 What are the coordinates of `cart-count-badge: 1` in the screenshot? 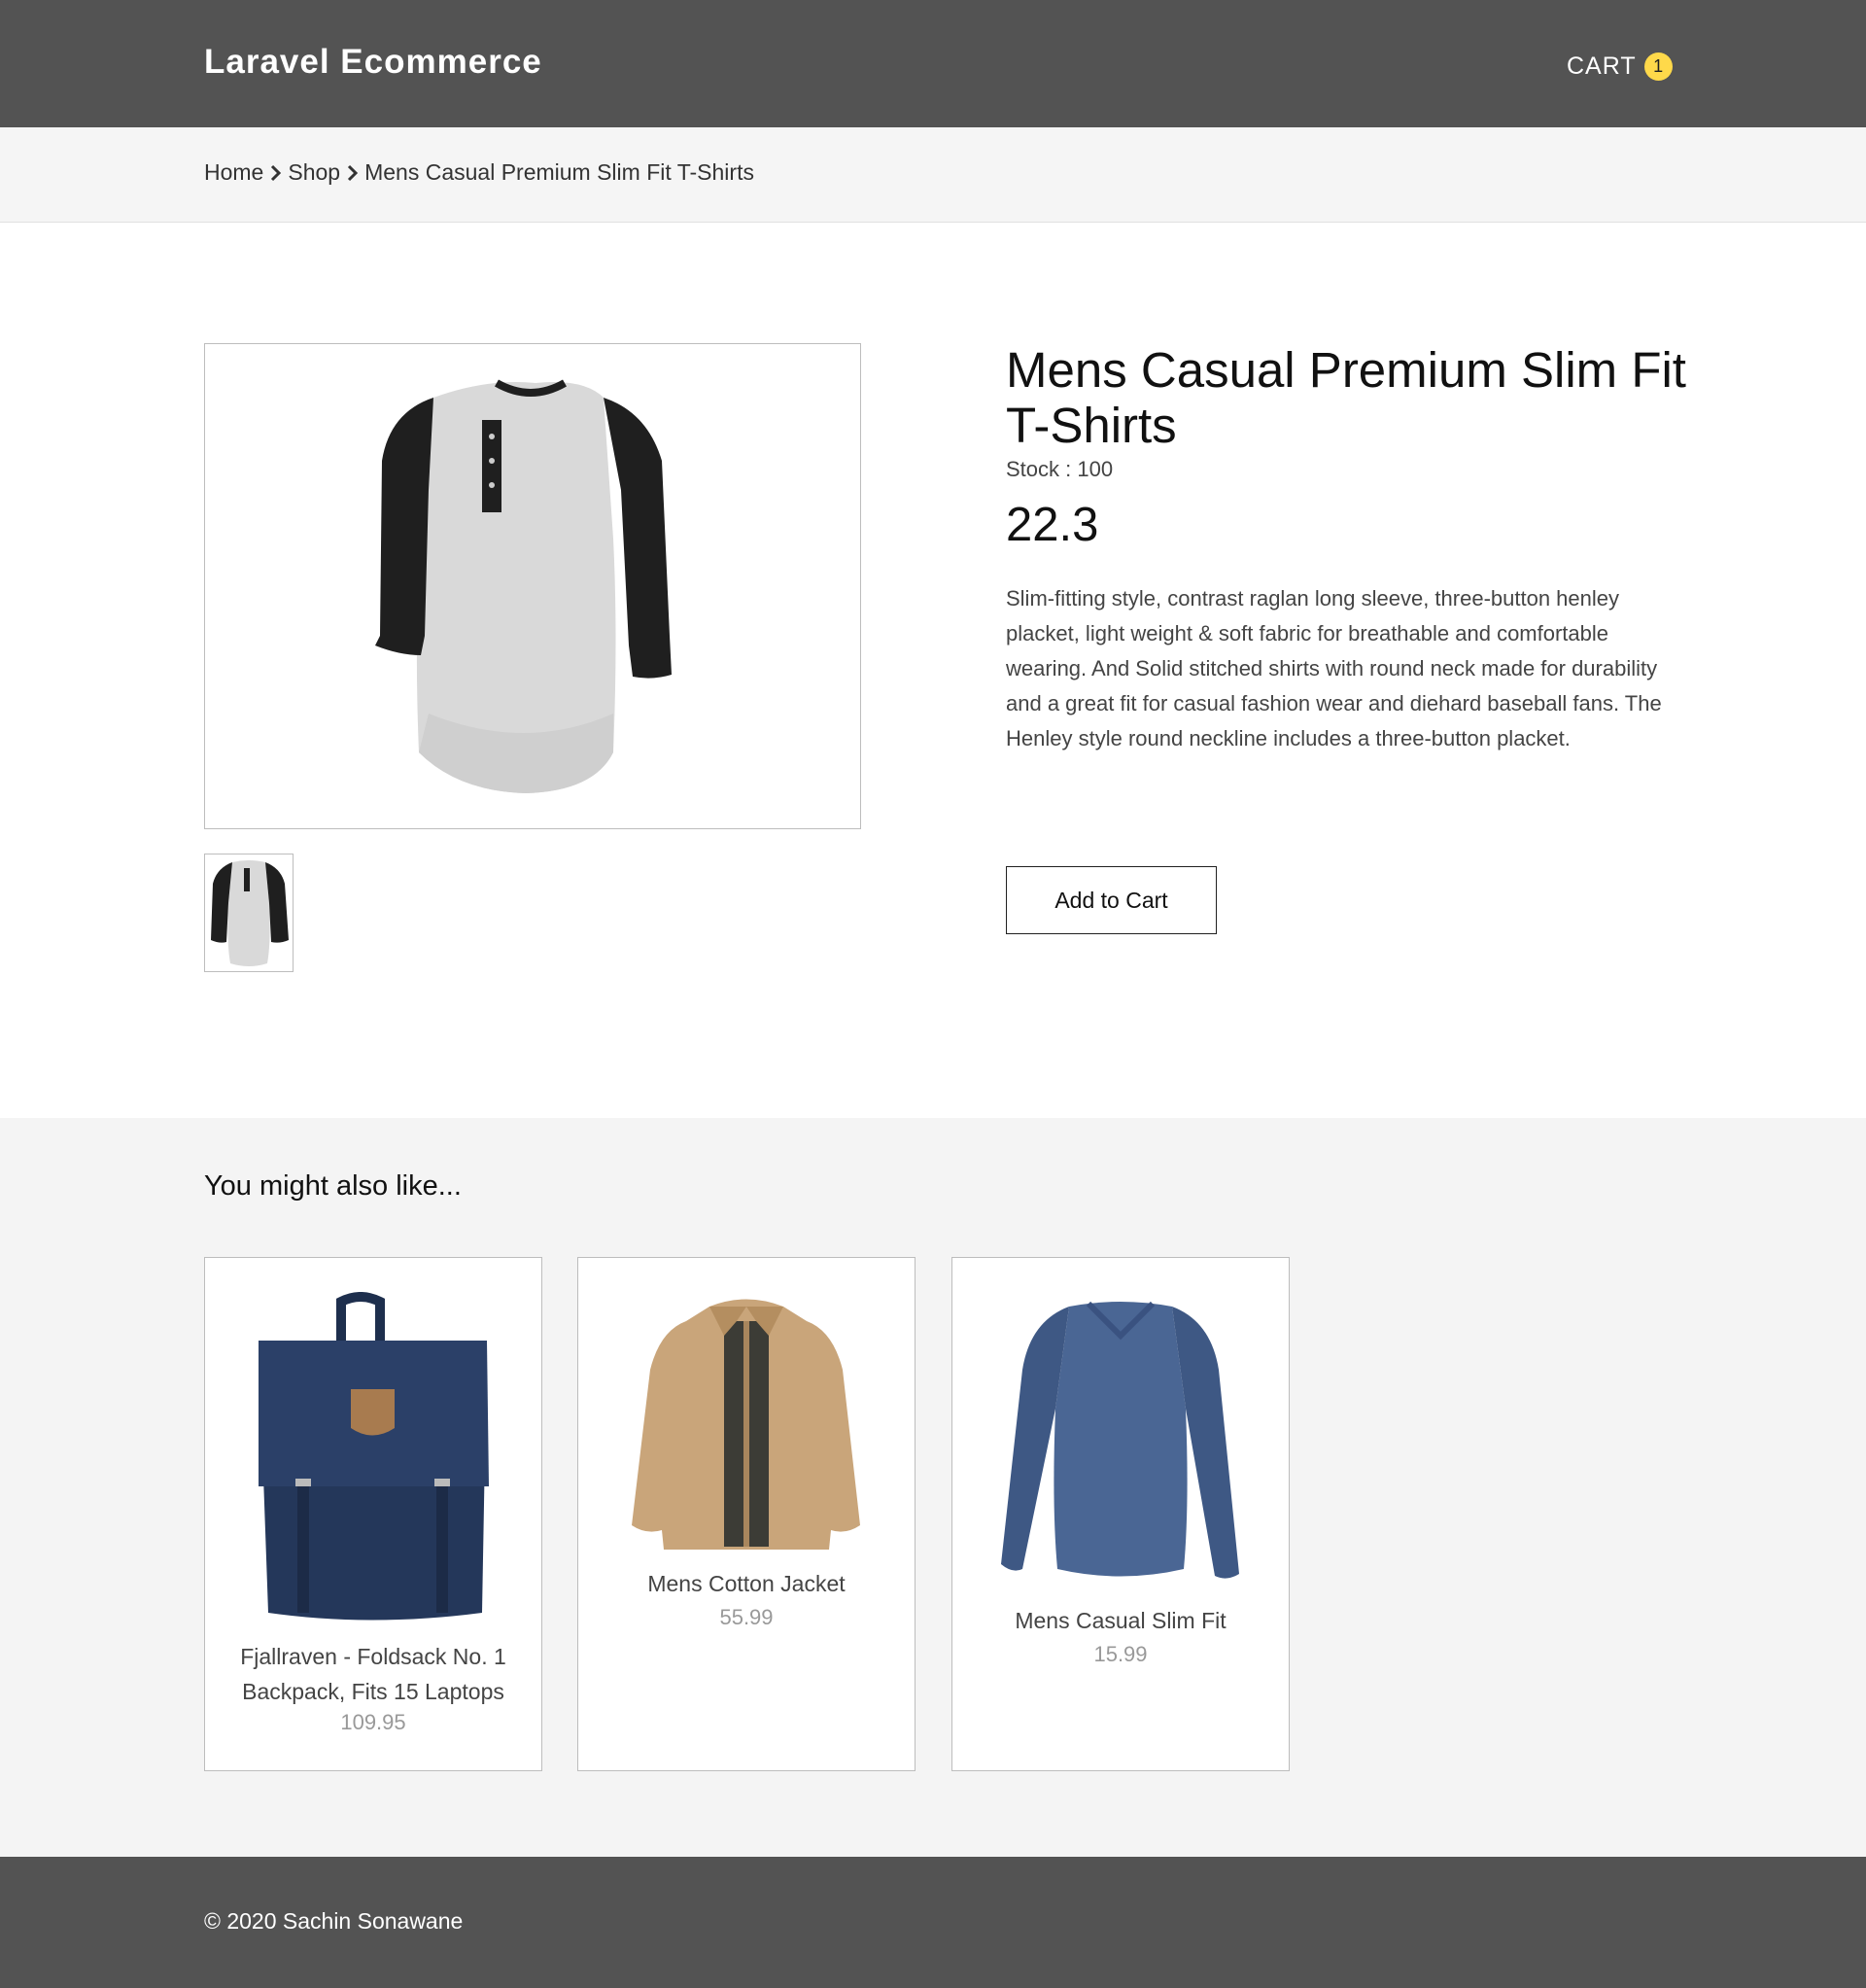 It's located at (1658, 66).